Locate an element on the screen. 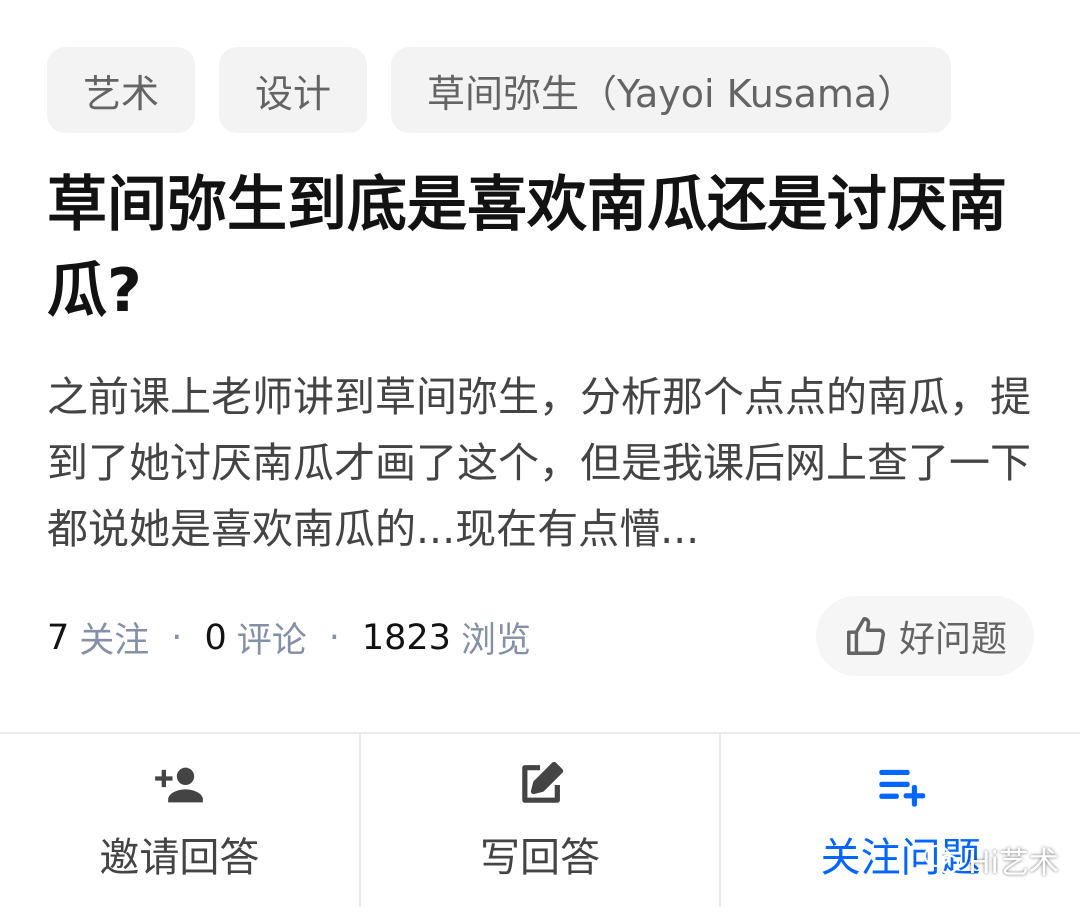  write-answer-label: 写回答 is located at coordinates (540, 857).